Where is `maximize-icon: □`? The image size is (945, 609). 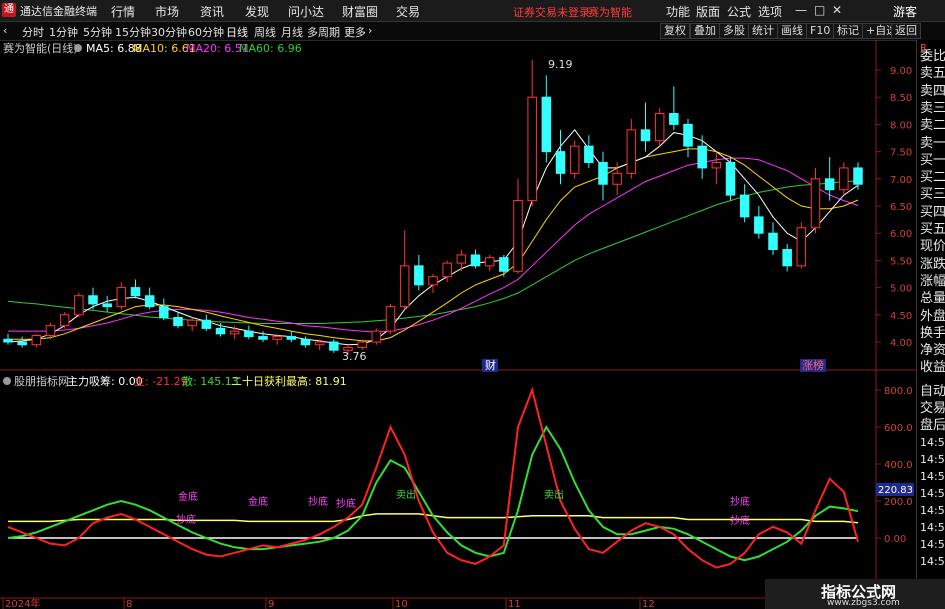 maximize-icon: □ is located at coordinates (819, 10).